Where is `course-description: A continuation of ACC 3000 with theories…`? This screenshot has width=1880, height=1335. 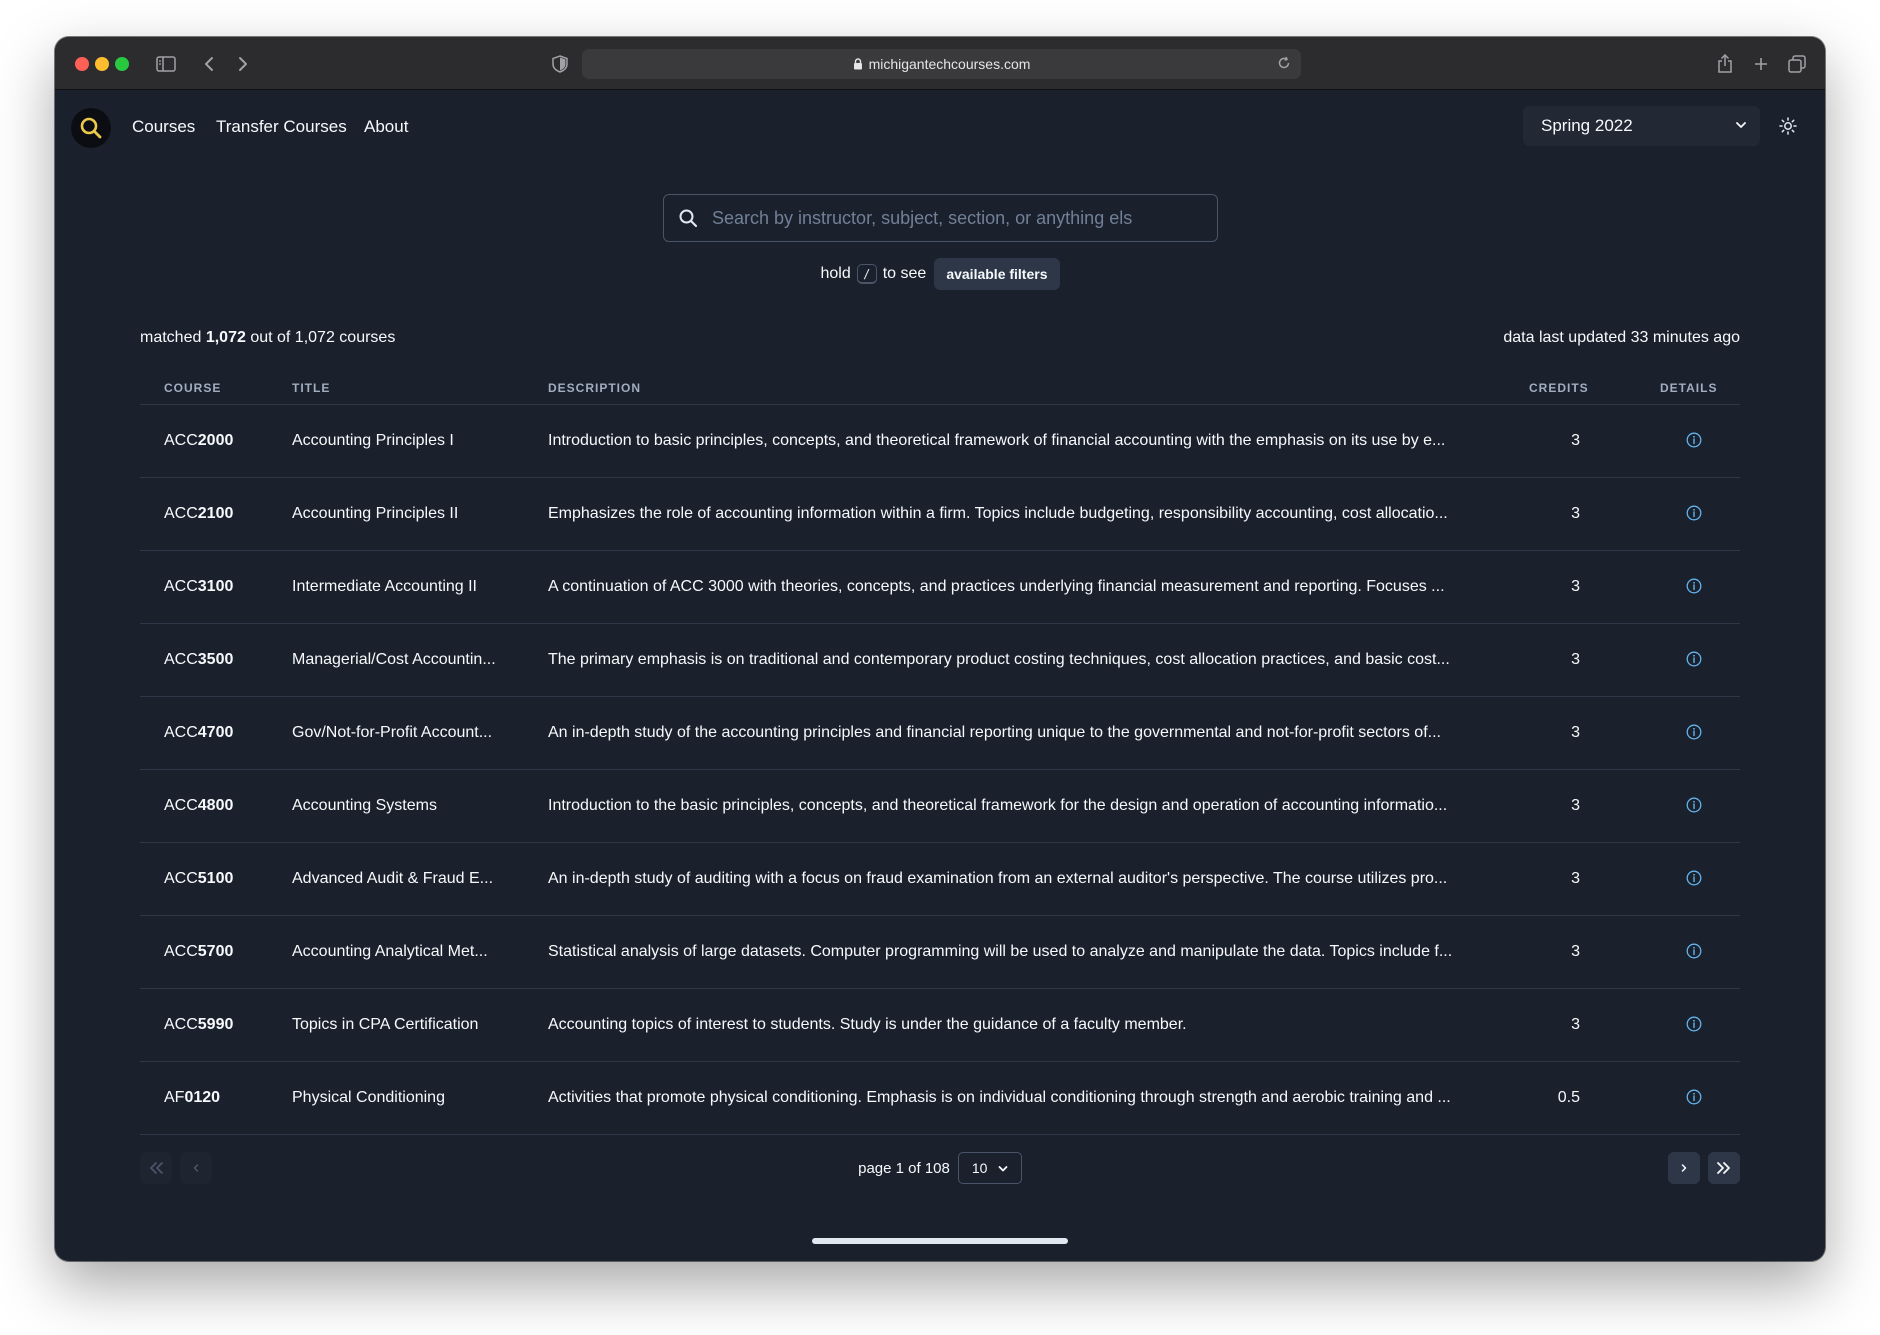 course-description: A continuation of ACC 3000 with theories… is located at coordinates (996, 586).